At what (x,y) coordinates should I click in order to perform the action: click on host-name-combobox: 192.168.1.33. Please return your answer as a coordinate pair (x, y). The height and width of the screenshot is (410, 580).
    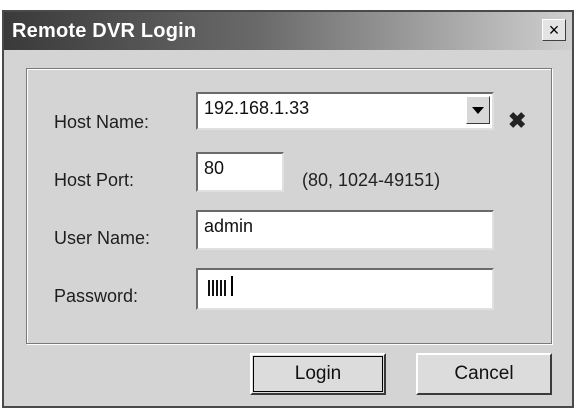
    Looking at the image, I should click on (345, 111).